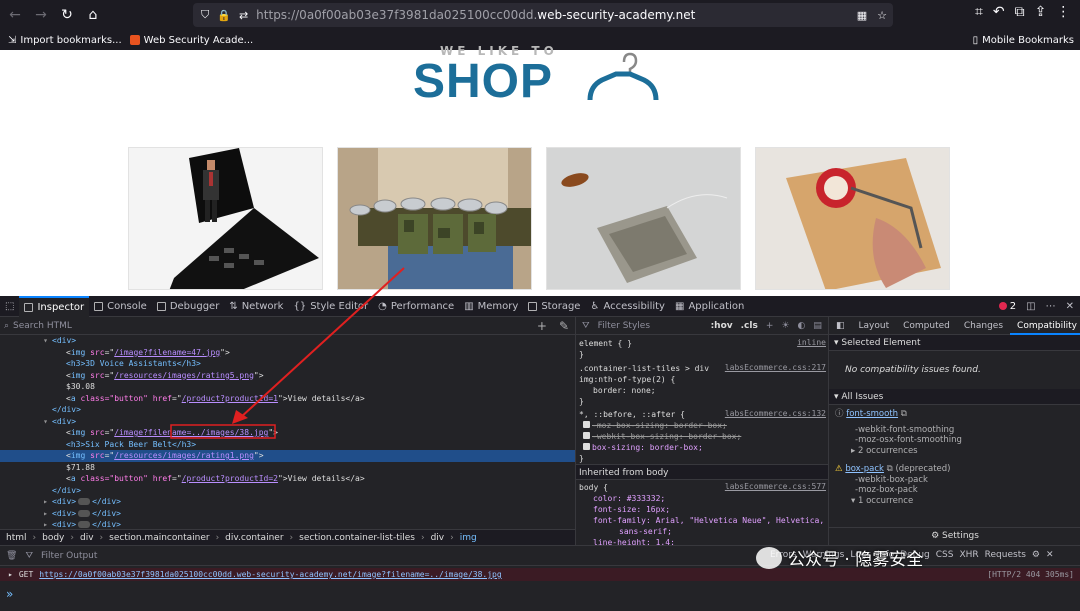 Image resolution: width=1080 pixels, height=611 pixels. What do you see at coordinates (769, 557) in the screenshot?
I see `wechat-icon` at bounding box center [769, 557].